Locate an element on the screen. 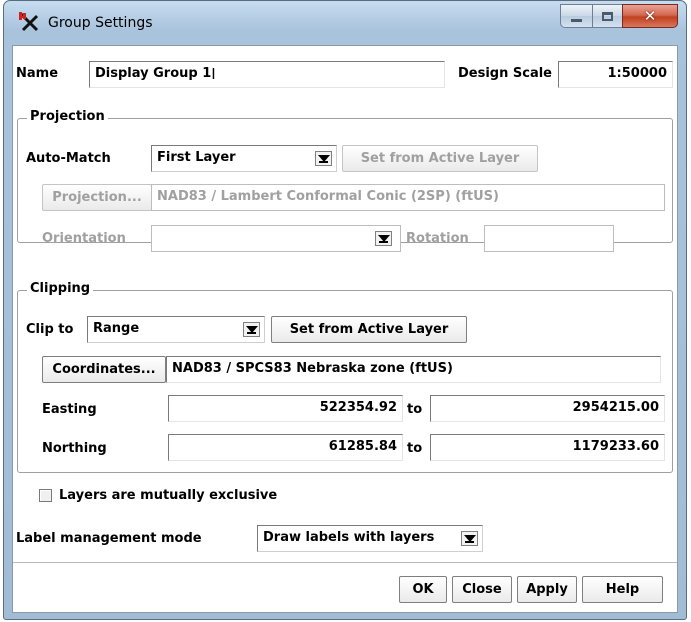 Image resolution: width=691 pixels, height=622 pixels. name-label: Name is located at coordinates (37, 73).